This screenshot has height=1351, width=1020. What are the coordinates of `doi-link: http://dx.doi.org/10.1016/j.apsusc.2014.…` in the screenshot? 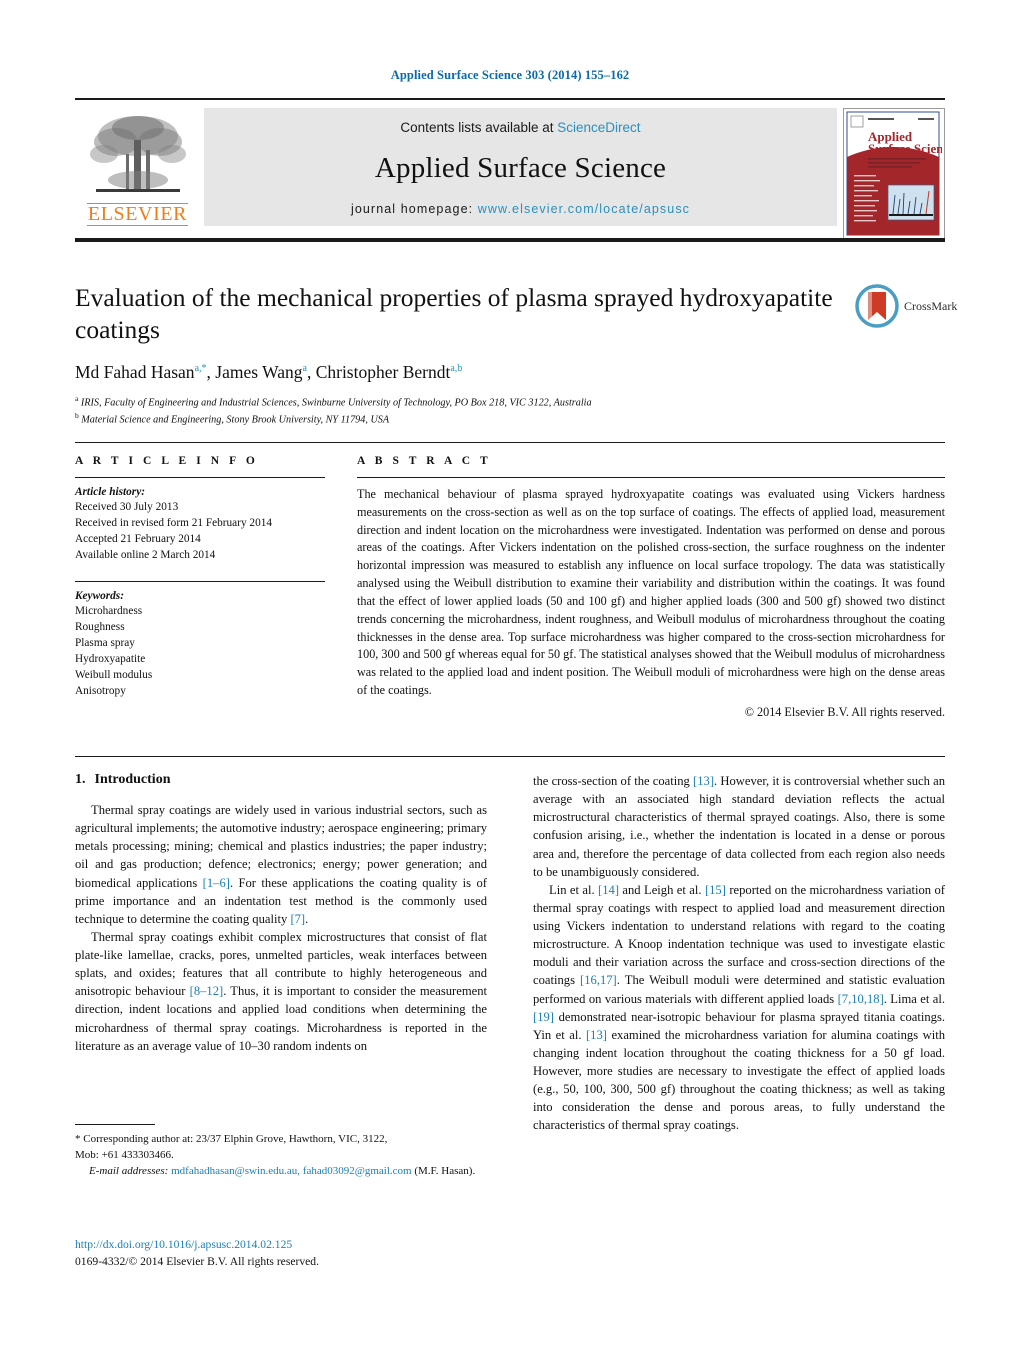 It's located at (325, 1244).